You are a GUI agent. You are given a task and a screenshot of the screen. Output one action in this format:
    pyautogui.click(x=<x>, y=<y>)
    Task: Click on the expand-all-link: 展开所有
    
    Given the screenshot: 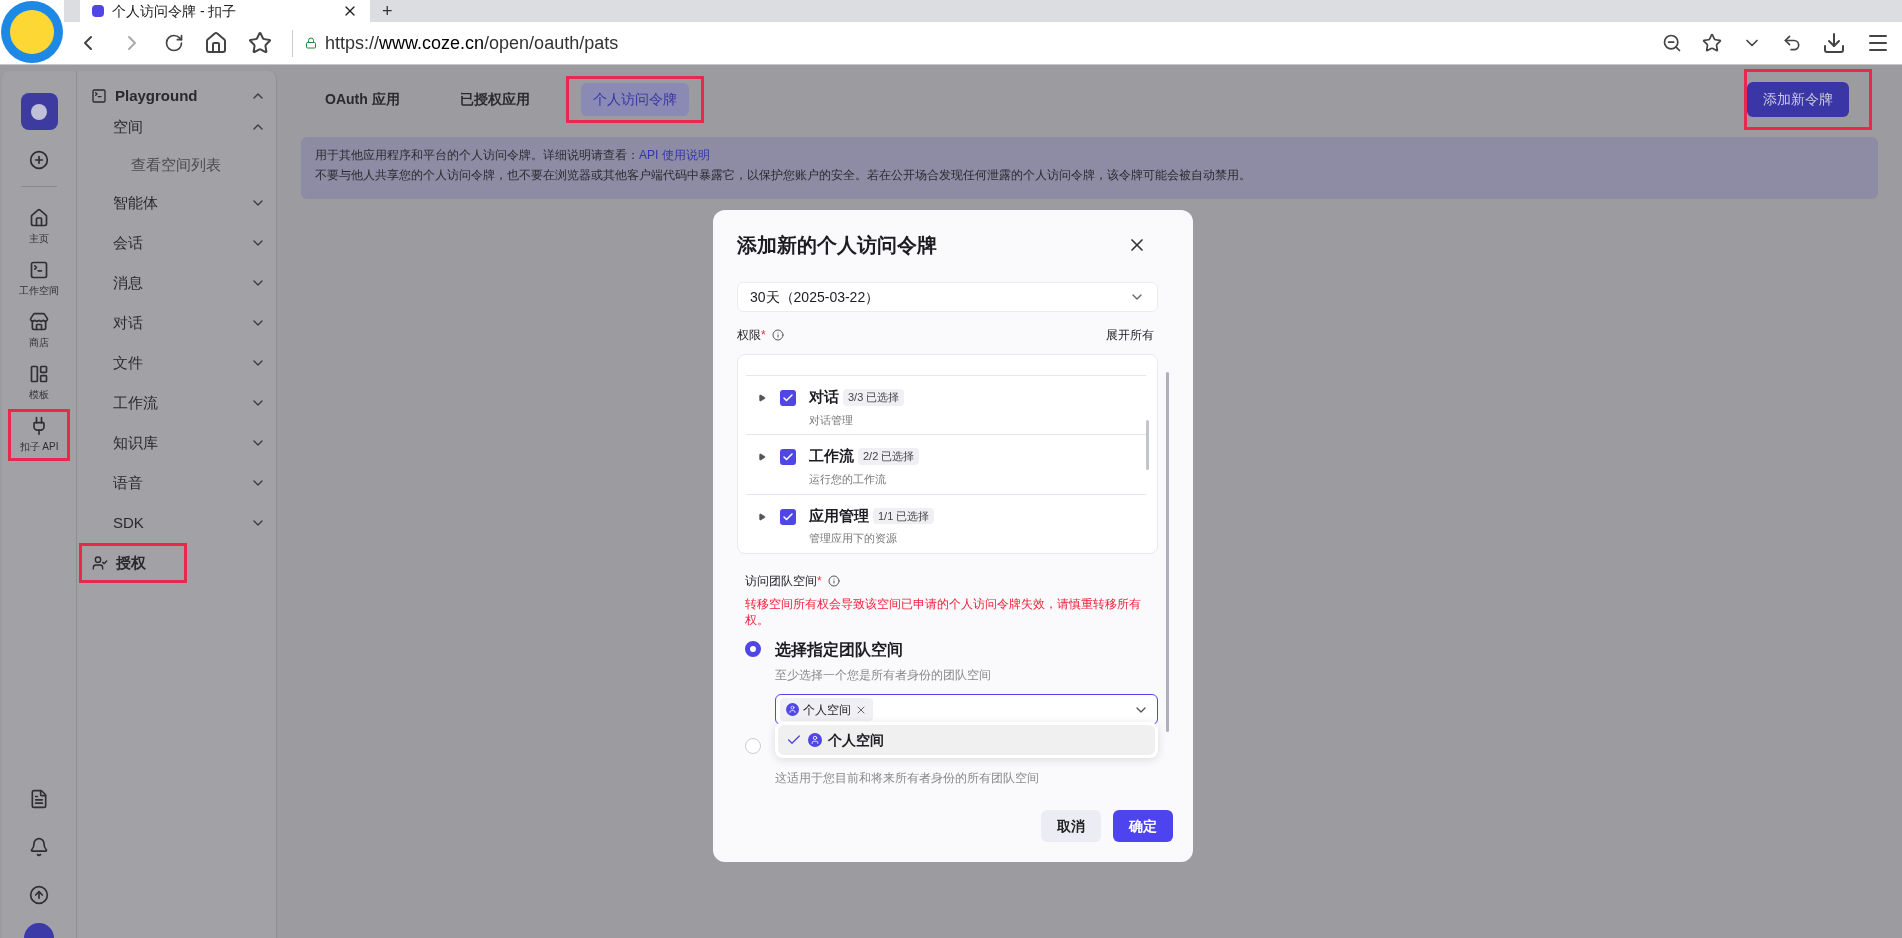 What is the action you would take?
    pyautogui.click(x=1130, y=335)
    